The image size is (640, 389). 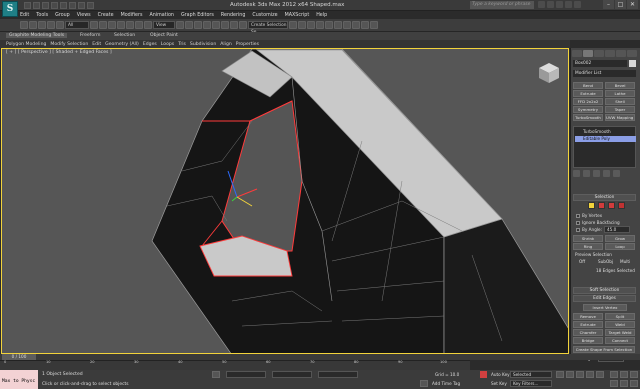 I want to click on goto-start-icon, so click(x=560, y=374).